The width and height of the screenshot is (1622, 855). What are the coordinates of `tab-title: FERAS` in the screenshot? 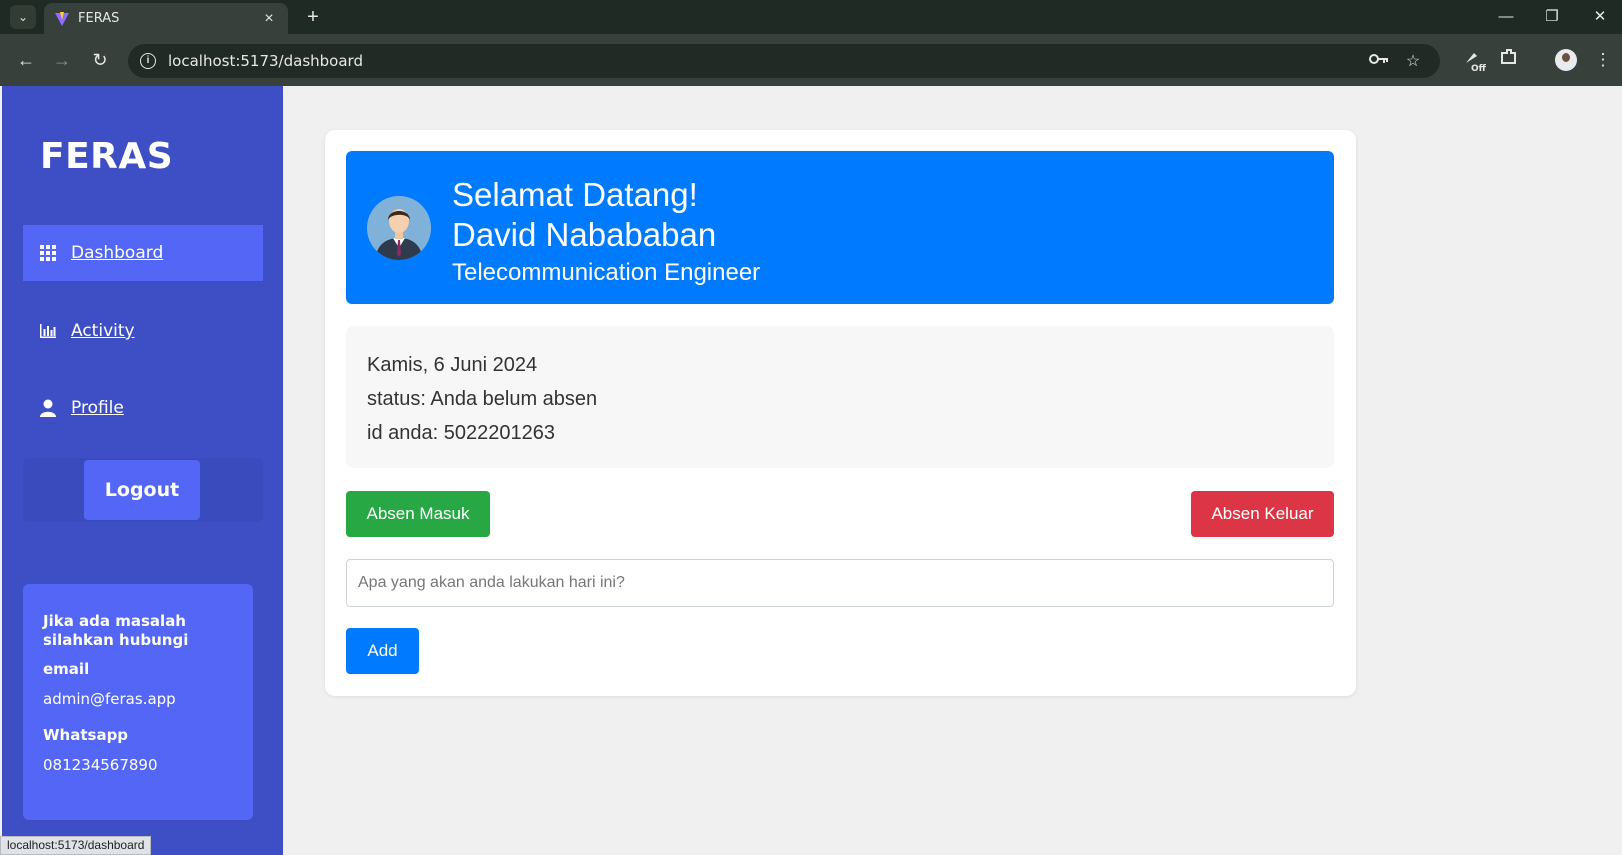 It's located at (99, 18).